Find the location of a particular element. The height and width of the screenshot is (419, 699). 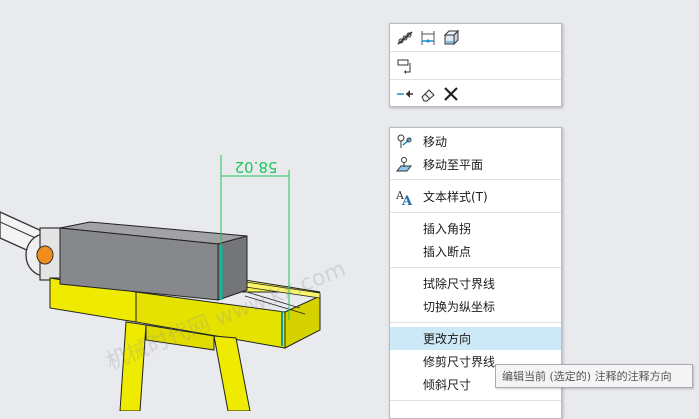

menu-label: 倾斜尺寸 is located at coordinates (447, 385).